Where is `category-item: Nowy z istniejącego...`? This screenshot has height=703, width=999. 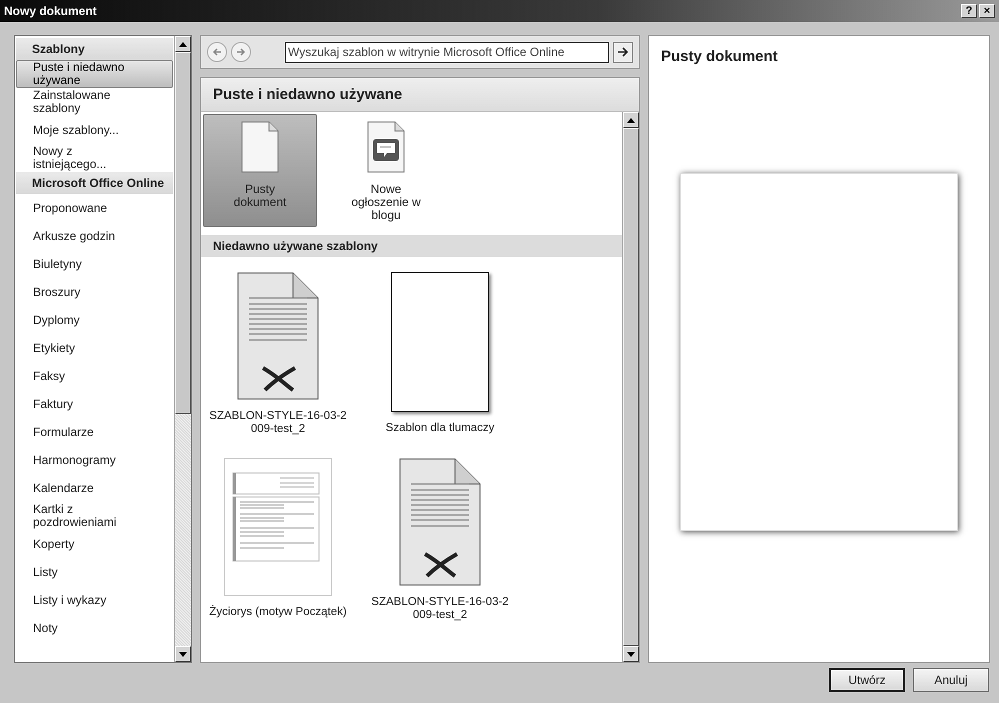
category-item: Nowy z istniejącego... is located at coordinates (94, 158).